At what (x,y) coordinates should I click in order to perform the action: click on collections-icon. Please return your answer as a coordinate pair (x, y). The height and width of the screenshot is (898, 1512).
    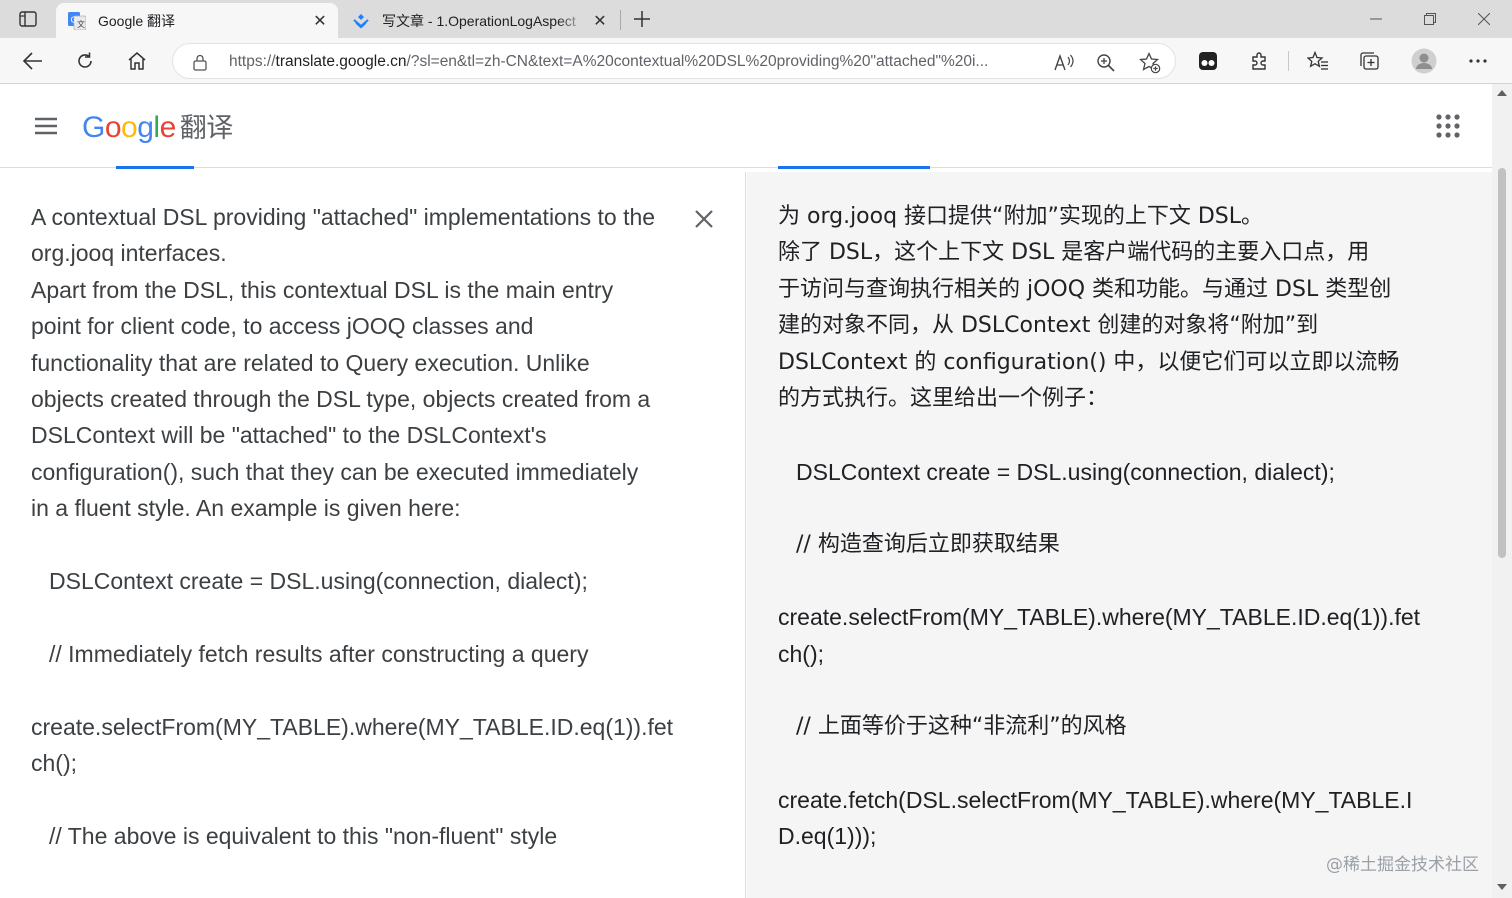
    Looking at the image, I should click on (1370, 61).